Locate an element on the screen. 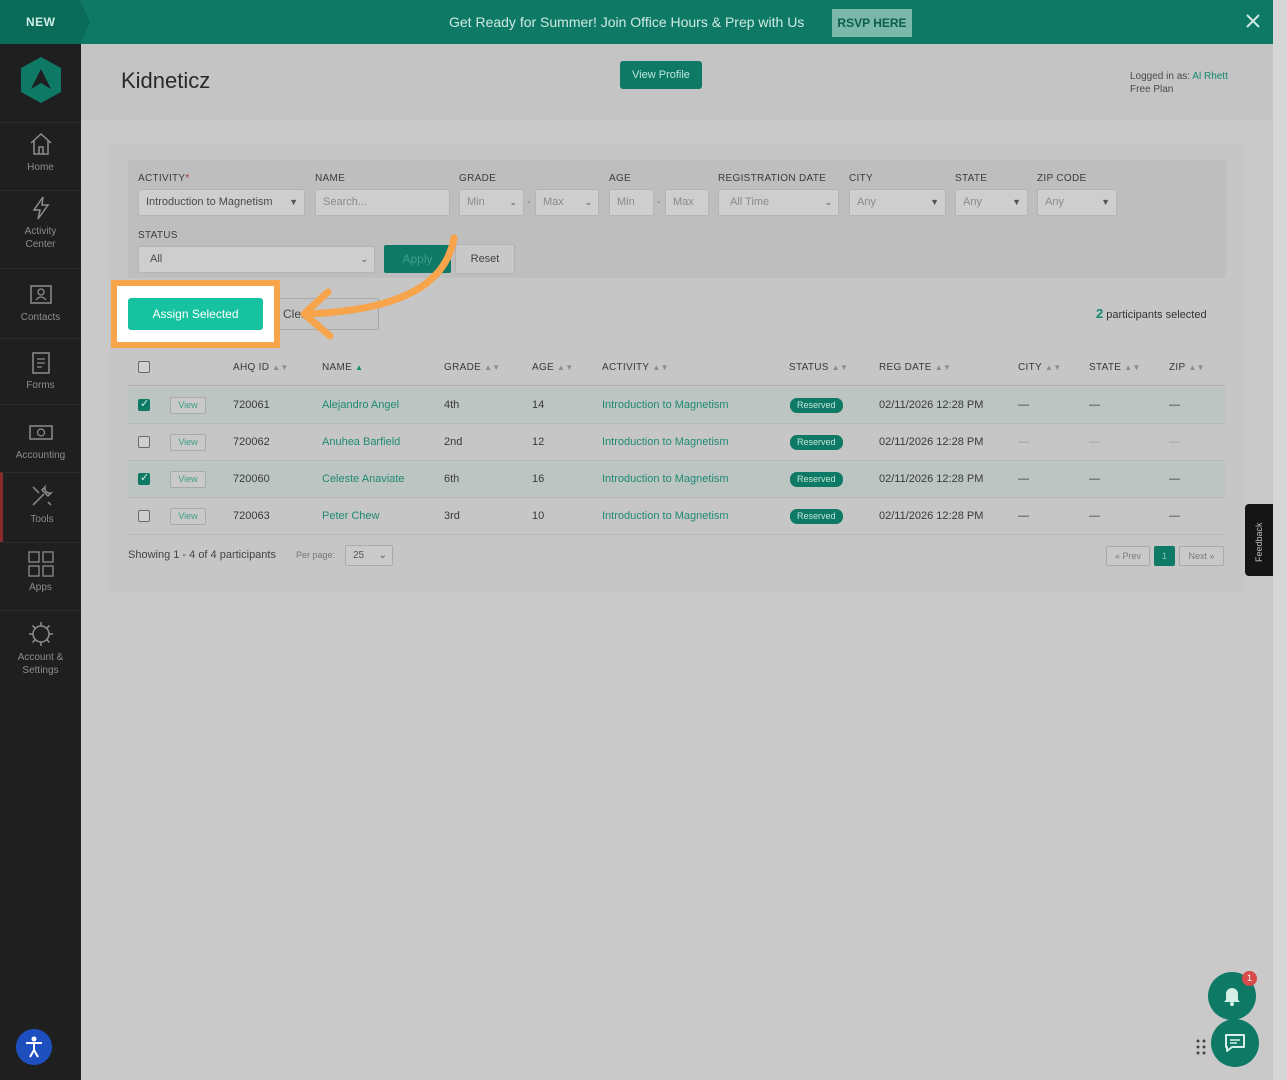 The height and width of the screenshot is (1080, 1287). sidebar-item-contacts: Contacts is located at coordinates (40, 303).